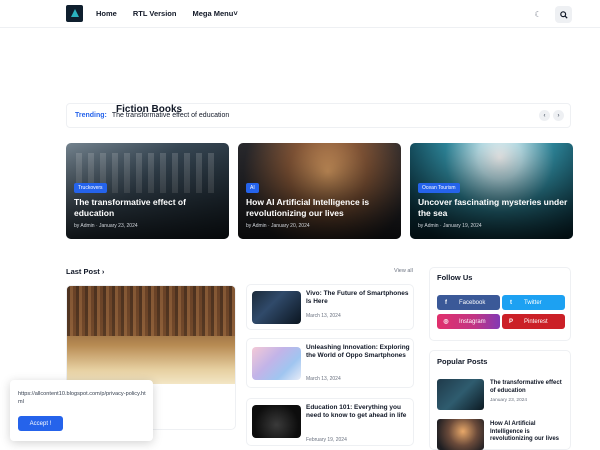 This screenshot has width=600, height=450. What do you see at coordinates (446, 302) in the screenshot?
I see `facebook-icon: f` at bounding box center [446, 302].